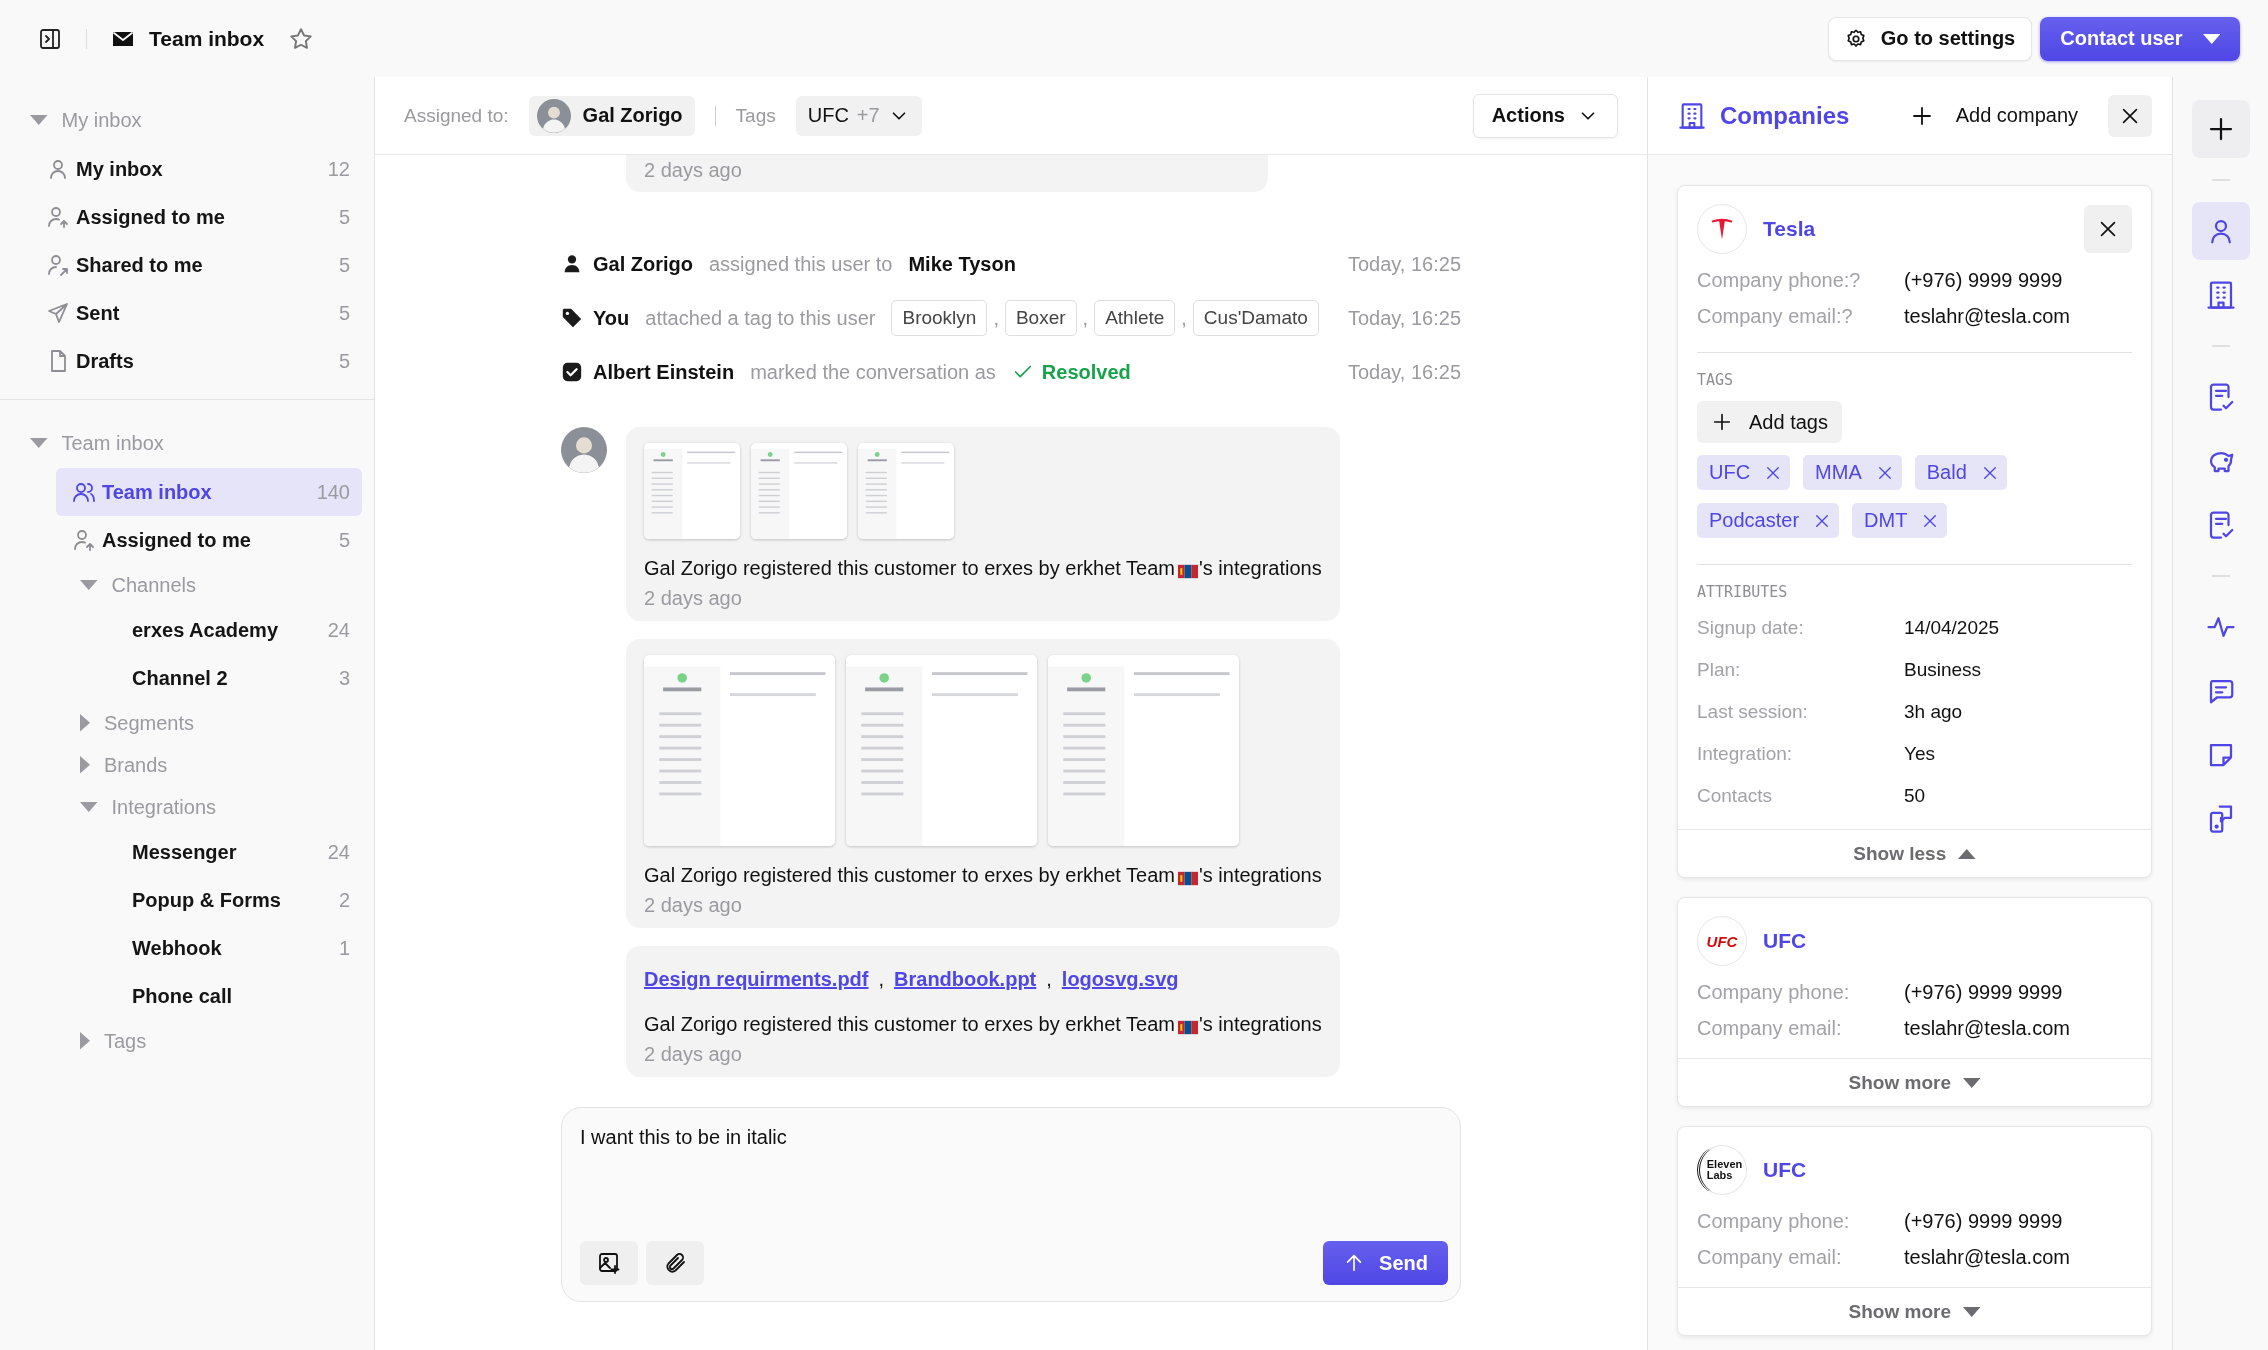  I want to click on tag-label: Bald, so click(1946, 472).